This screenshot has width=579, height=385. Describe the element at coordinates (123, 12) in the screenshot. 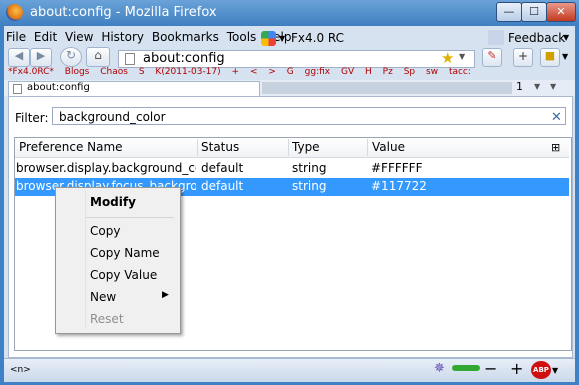

I see `window-title: about:config - Mozilla Firefox` at that location.